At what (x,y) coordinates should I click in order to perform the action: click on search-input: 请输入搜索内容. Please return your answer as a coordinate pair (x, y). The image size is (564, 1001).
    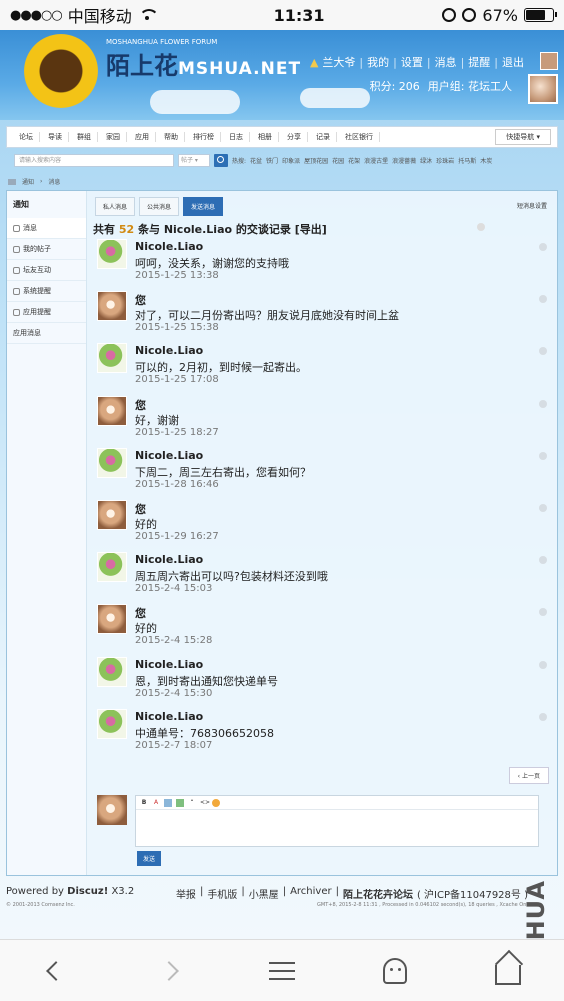
    Looking at the image, I should click on (94, 160).